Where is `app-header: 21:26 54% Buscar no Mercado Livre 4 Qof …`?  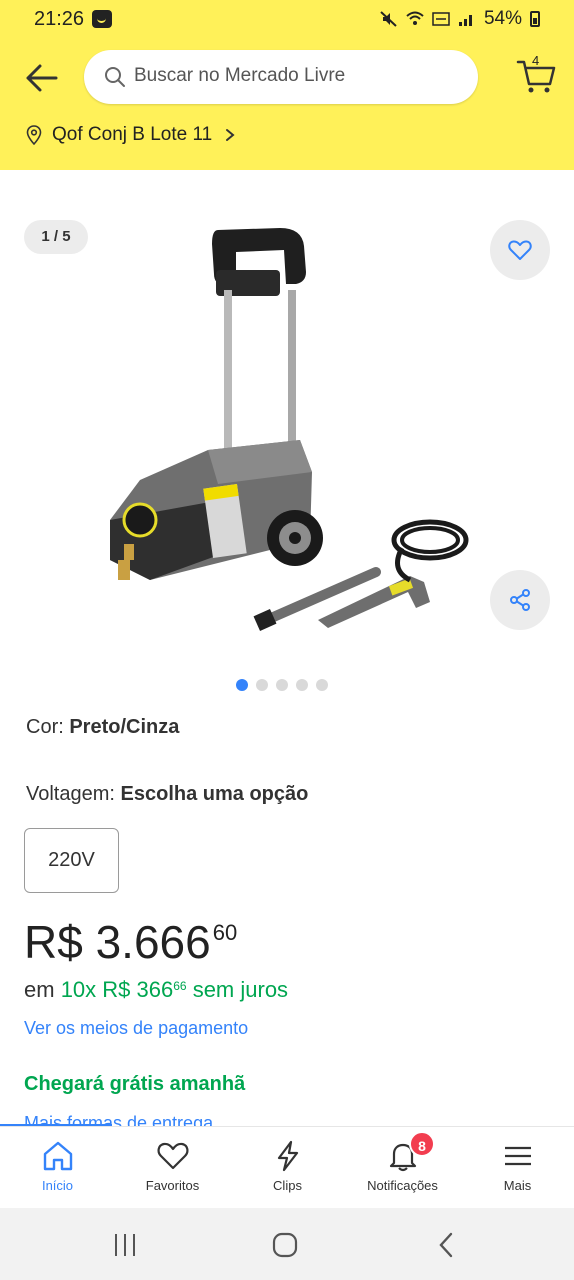
app-header: 21:26 54% Buscar no Mercado Livre 4 Qof … is located at coordinates (287, 85).